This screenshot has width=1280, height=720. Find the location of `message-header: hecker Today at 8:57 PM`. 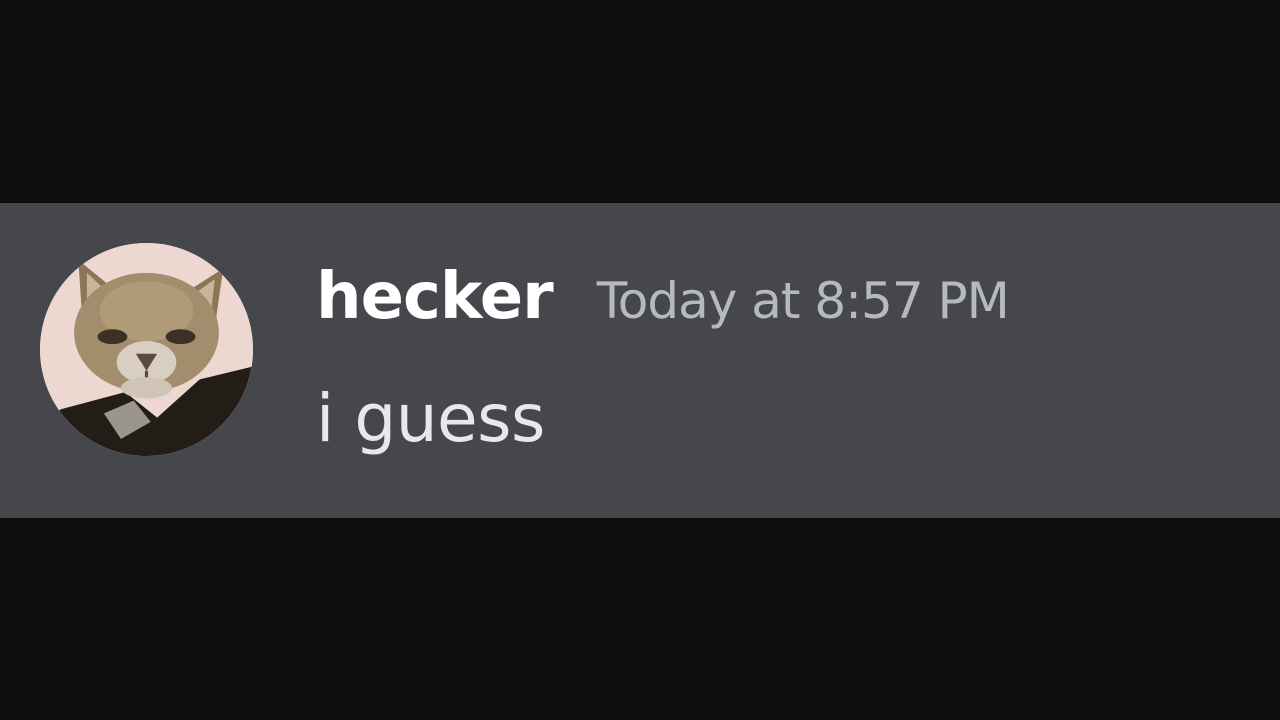

message-header: hecker Today at 8:57 PM is located at coordinates (663, 297).